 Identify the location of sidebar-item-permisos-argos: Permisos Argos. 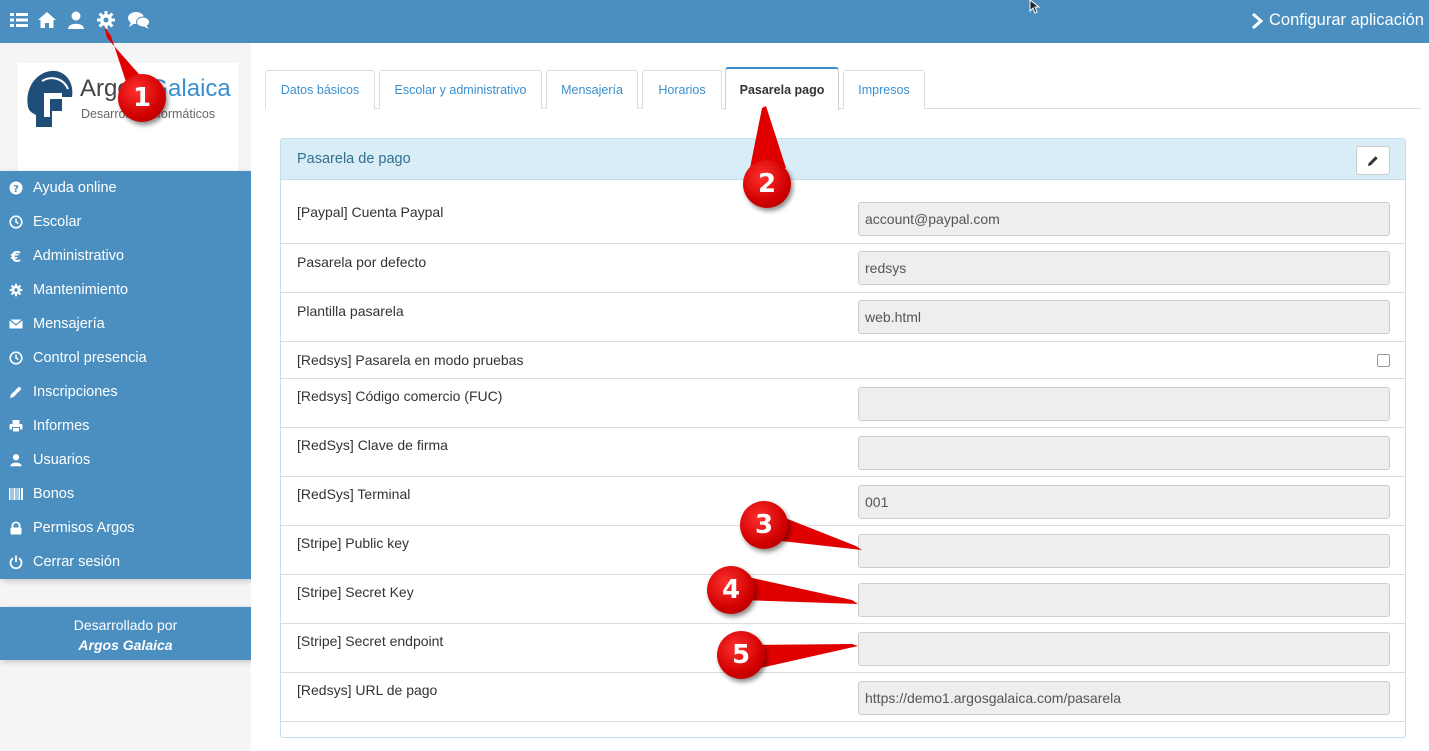
(125, 528).